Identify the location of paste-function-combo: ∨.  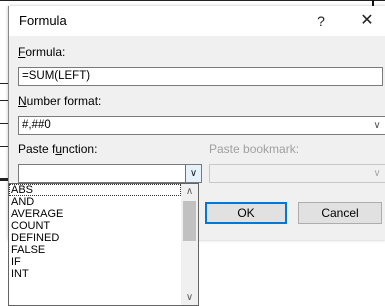
(110, 173).